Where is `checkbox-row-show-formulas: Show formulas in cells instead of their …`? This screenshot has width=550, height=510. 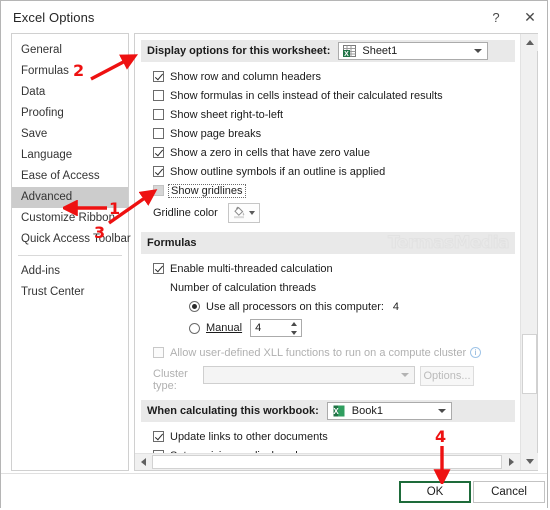 checkbox-row-show-formulas: Show formulas in cells instead of their … is located at coordinates (334, 95).